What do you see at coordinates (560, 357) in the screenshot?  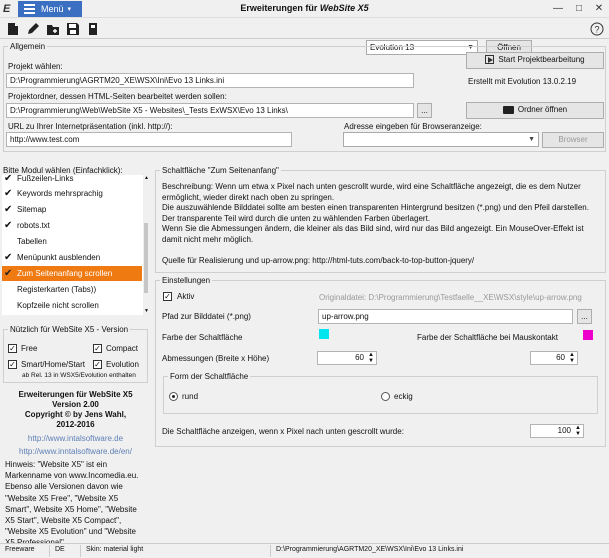 I see `height-value: 60` at bounding box center [560, 357].